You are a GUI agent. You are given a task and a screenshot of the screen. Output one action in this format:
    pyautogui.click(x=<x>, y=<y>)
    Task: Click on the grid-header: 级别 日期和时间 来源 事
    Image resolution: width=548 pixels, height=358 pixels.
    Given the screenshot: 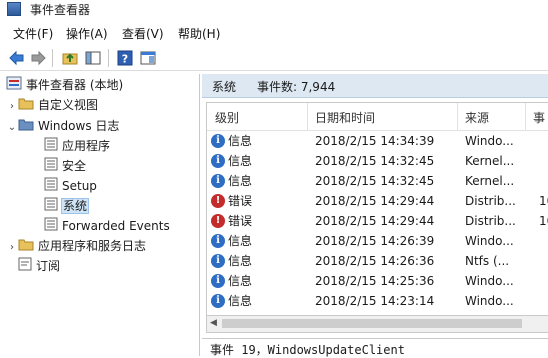 What is the action you would take?
    pyautogui.click(x=377, y=117)
    